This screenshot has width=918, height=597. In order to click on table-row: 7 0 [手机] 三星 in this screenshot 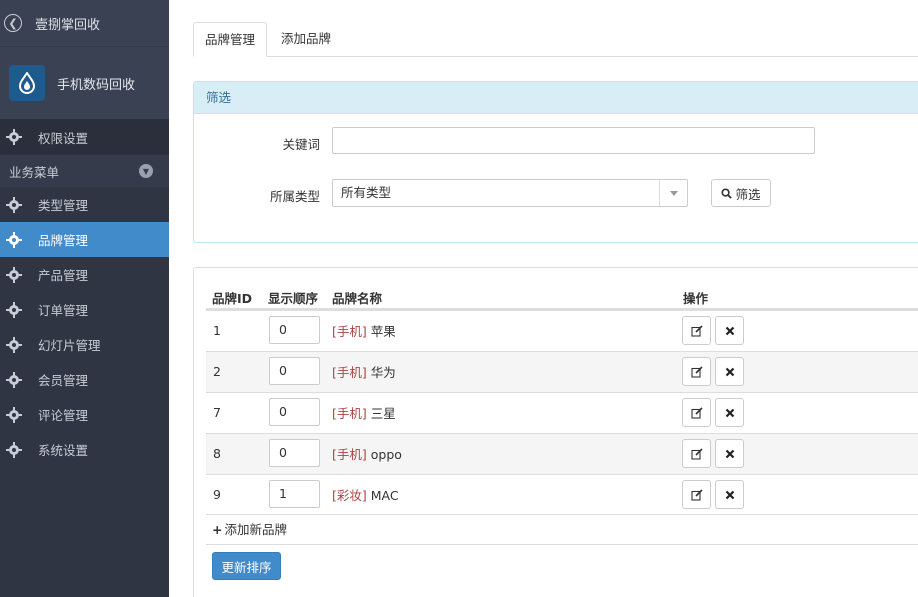, I will do `click(562, 412)`.